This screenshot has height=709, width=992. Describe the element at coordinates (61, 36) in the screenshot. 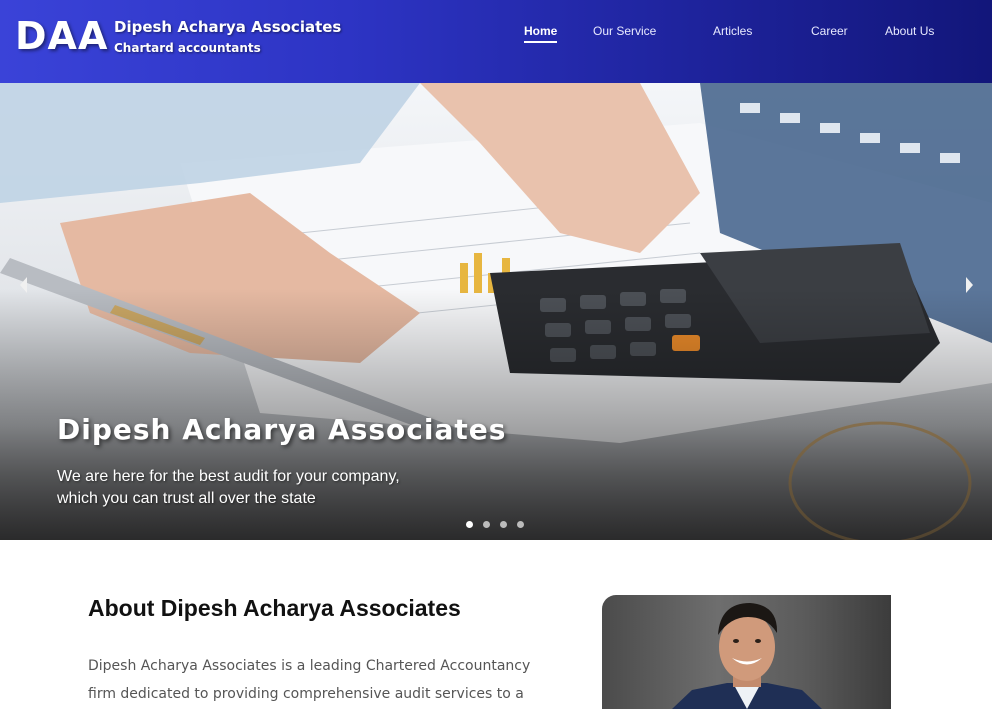

I see `site-logo: DAA` at that location.